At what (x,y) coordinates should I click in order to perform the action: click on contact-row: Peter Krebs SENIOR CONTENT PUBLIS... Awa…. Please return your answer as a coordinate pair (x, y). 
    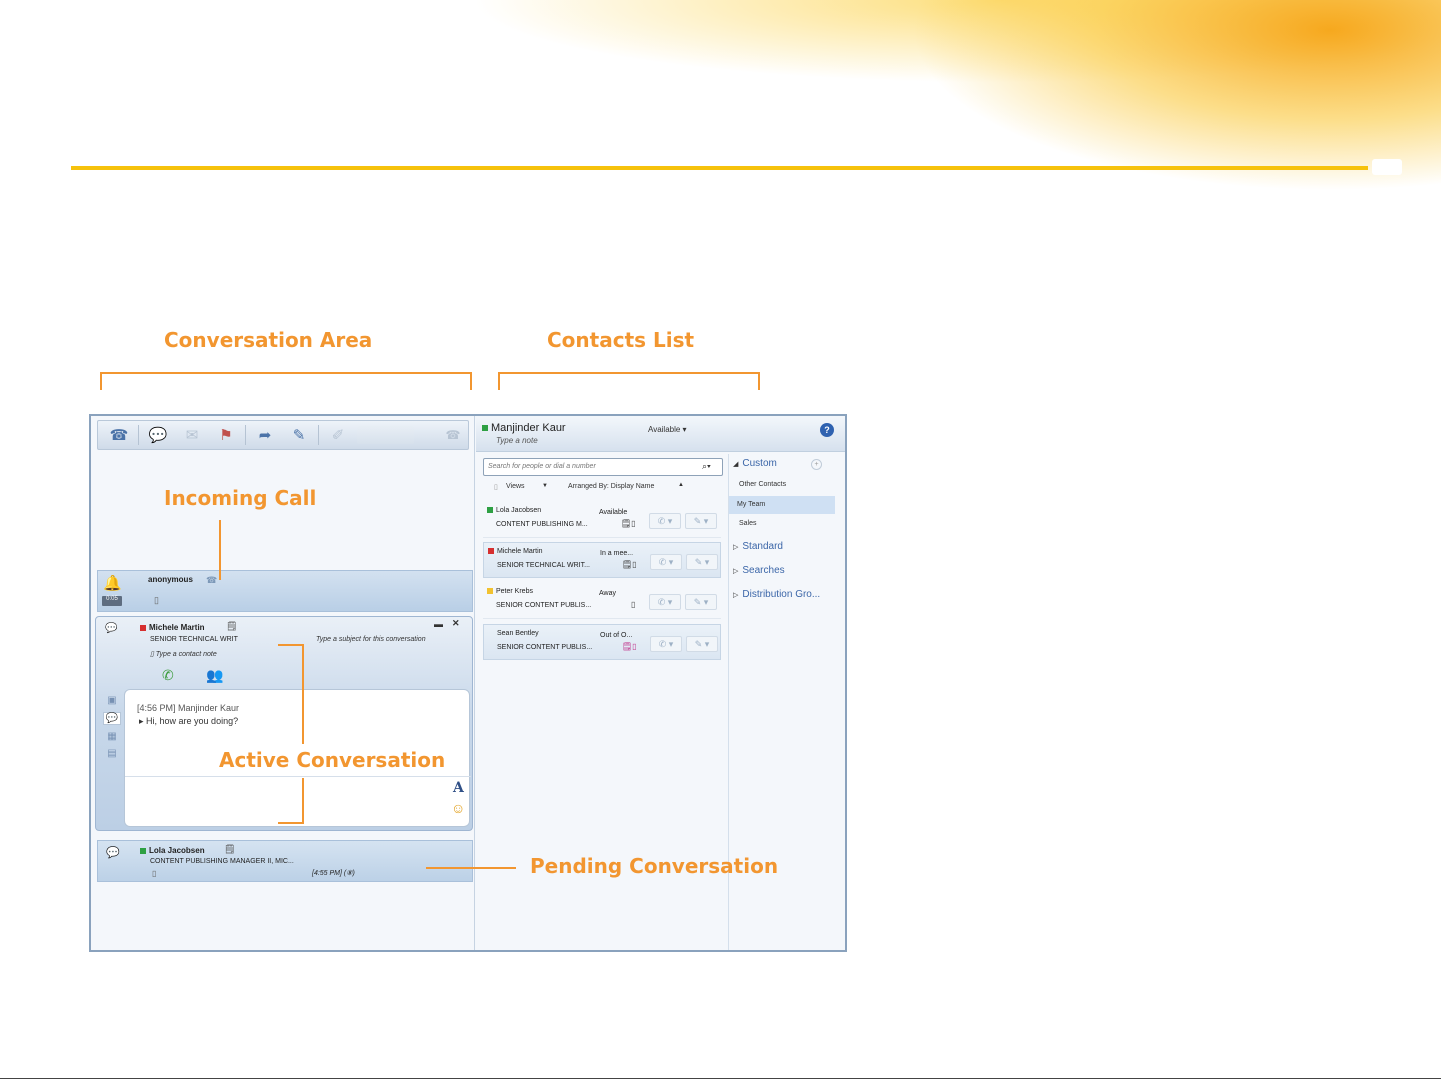
    Looking at the image, I should click on (602, 601).